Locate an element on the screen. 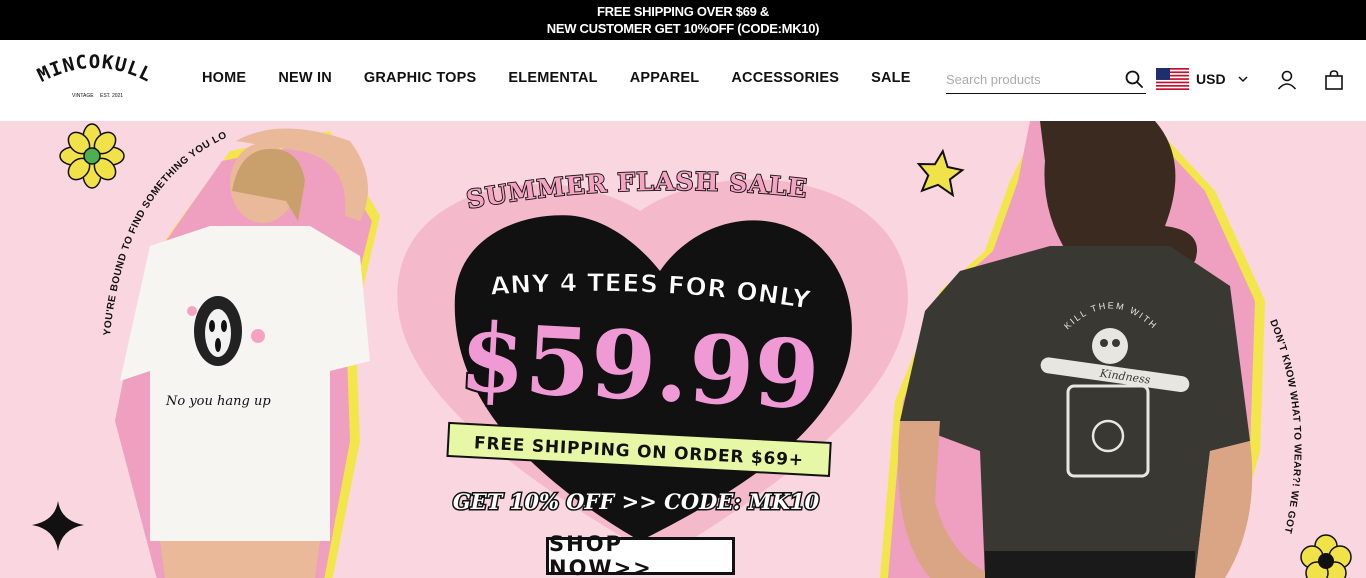  svg-text: SUMMER FLASH SALE is located at coordinates (636, 191).